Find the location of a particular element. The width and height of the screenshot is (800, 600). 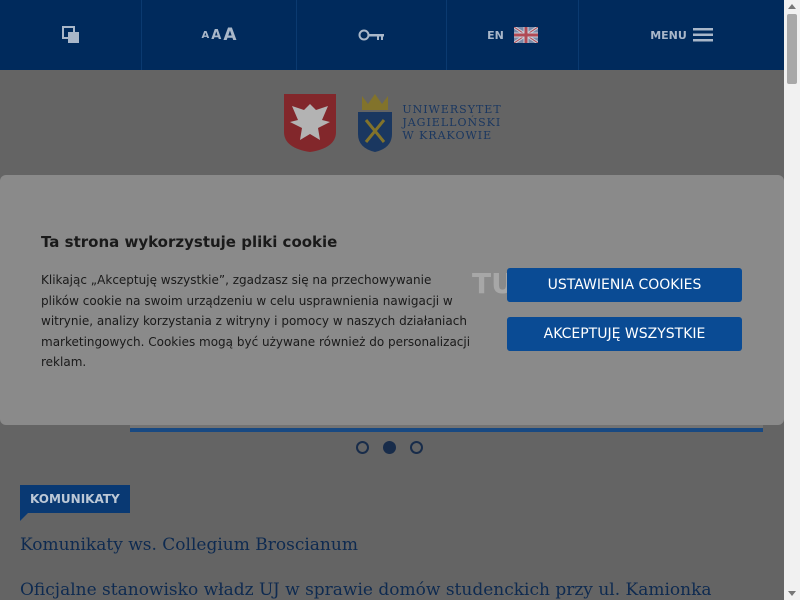

menu-button: MENU is located at coordinates (681, 35).